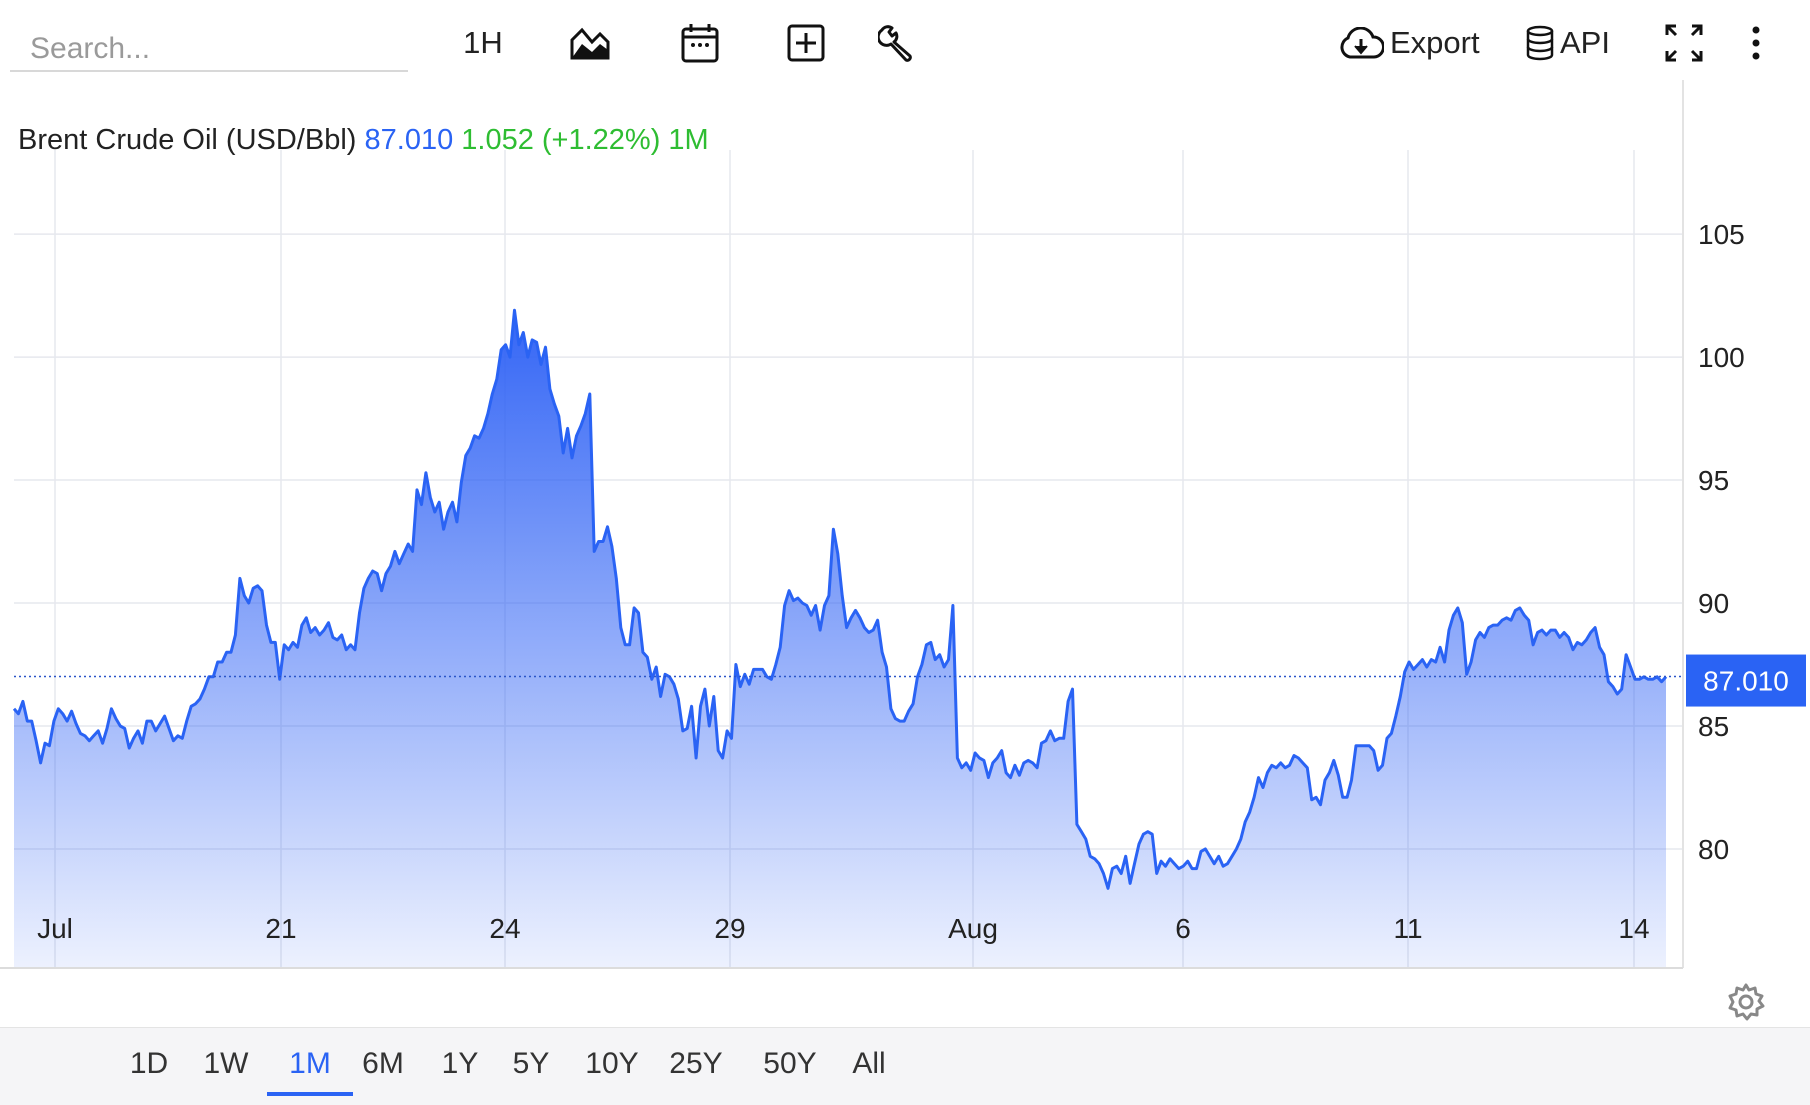 The image size is (1810, 1105). I want to click on toolbar: 1H Export API, so click(905, 46).